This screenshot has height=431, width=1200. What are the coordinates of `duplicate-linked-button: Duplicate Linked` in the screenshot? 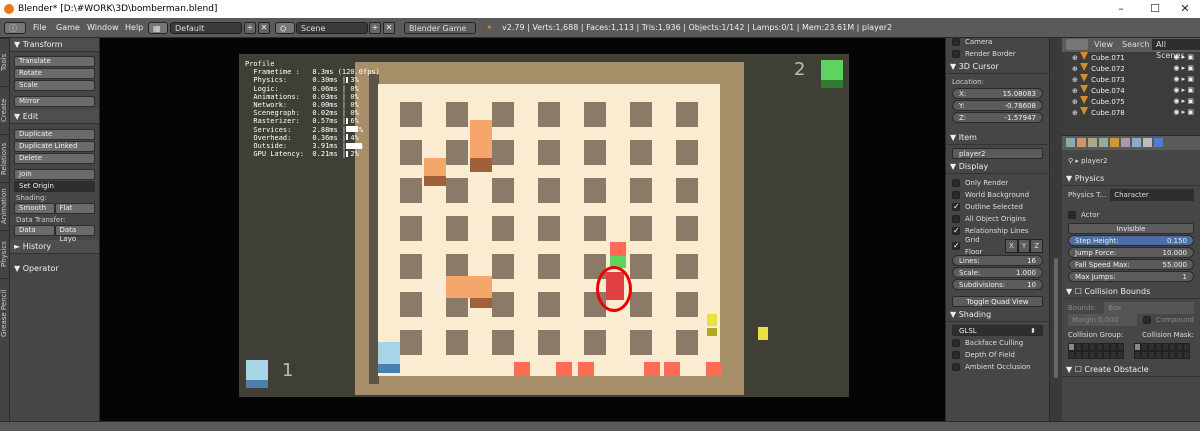 It's located at (54, 146).